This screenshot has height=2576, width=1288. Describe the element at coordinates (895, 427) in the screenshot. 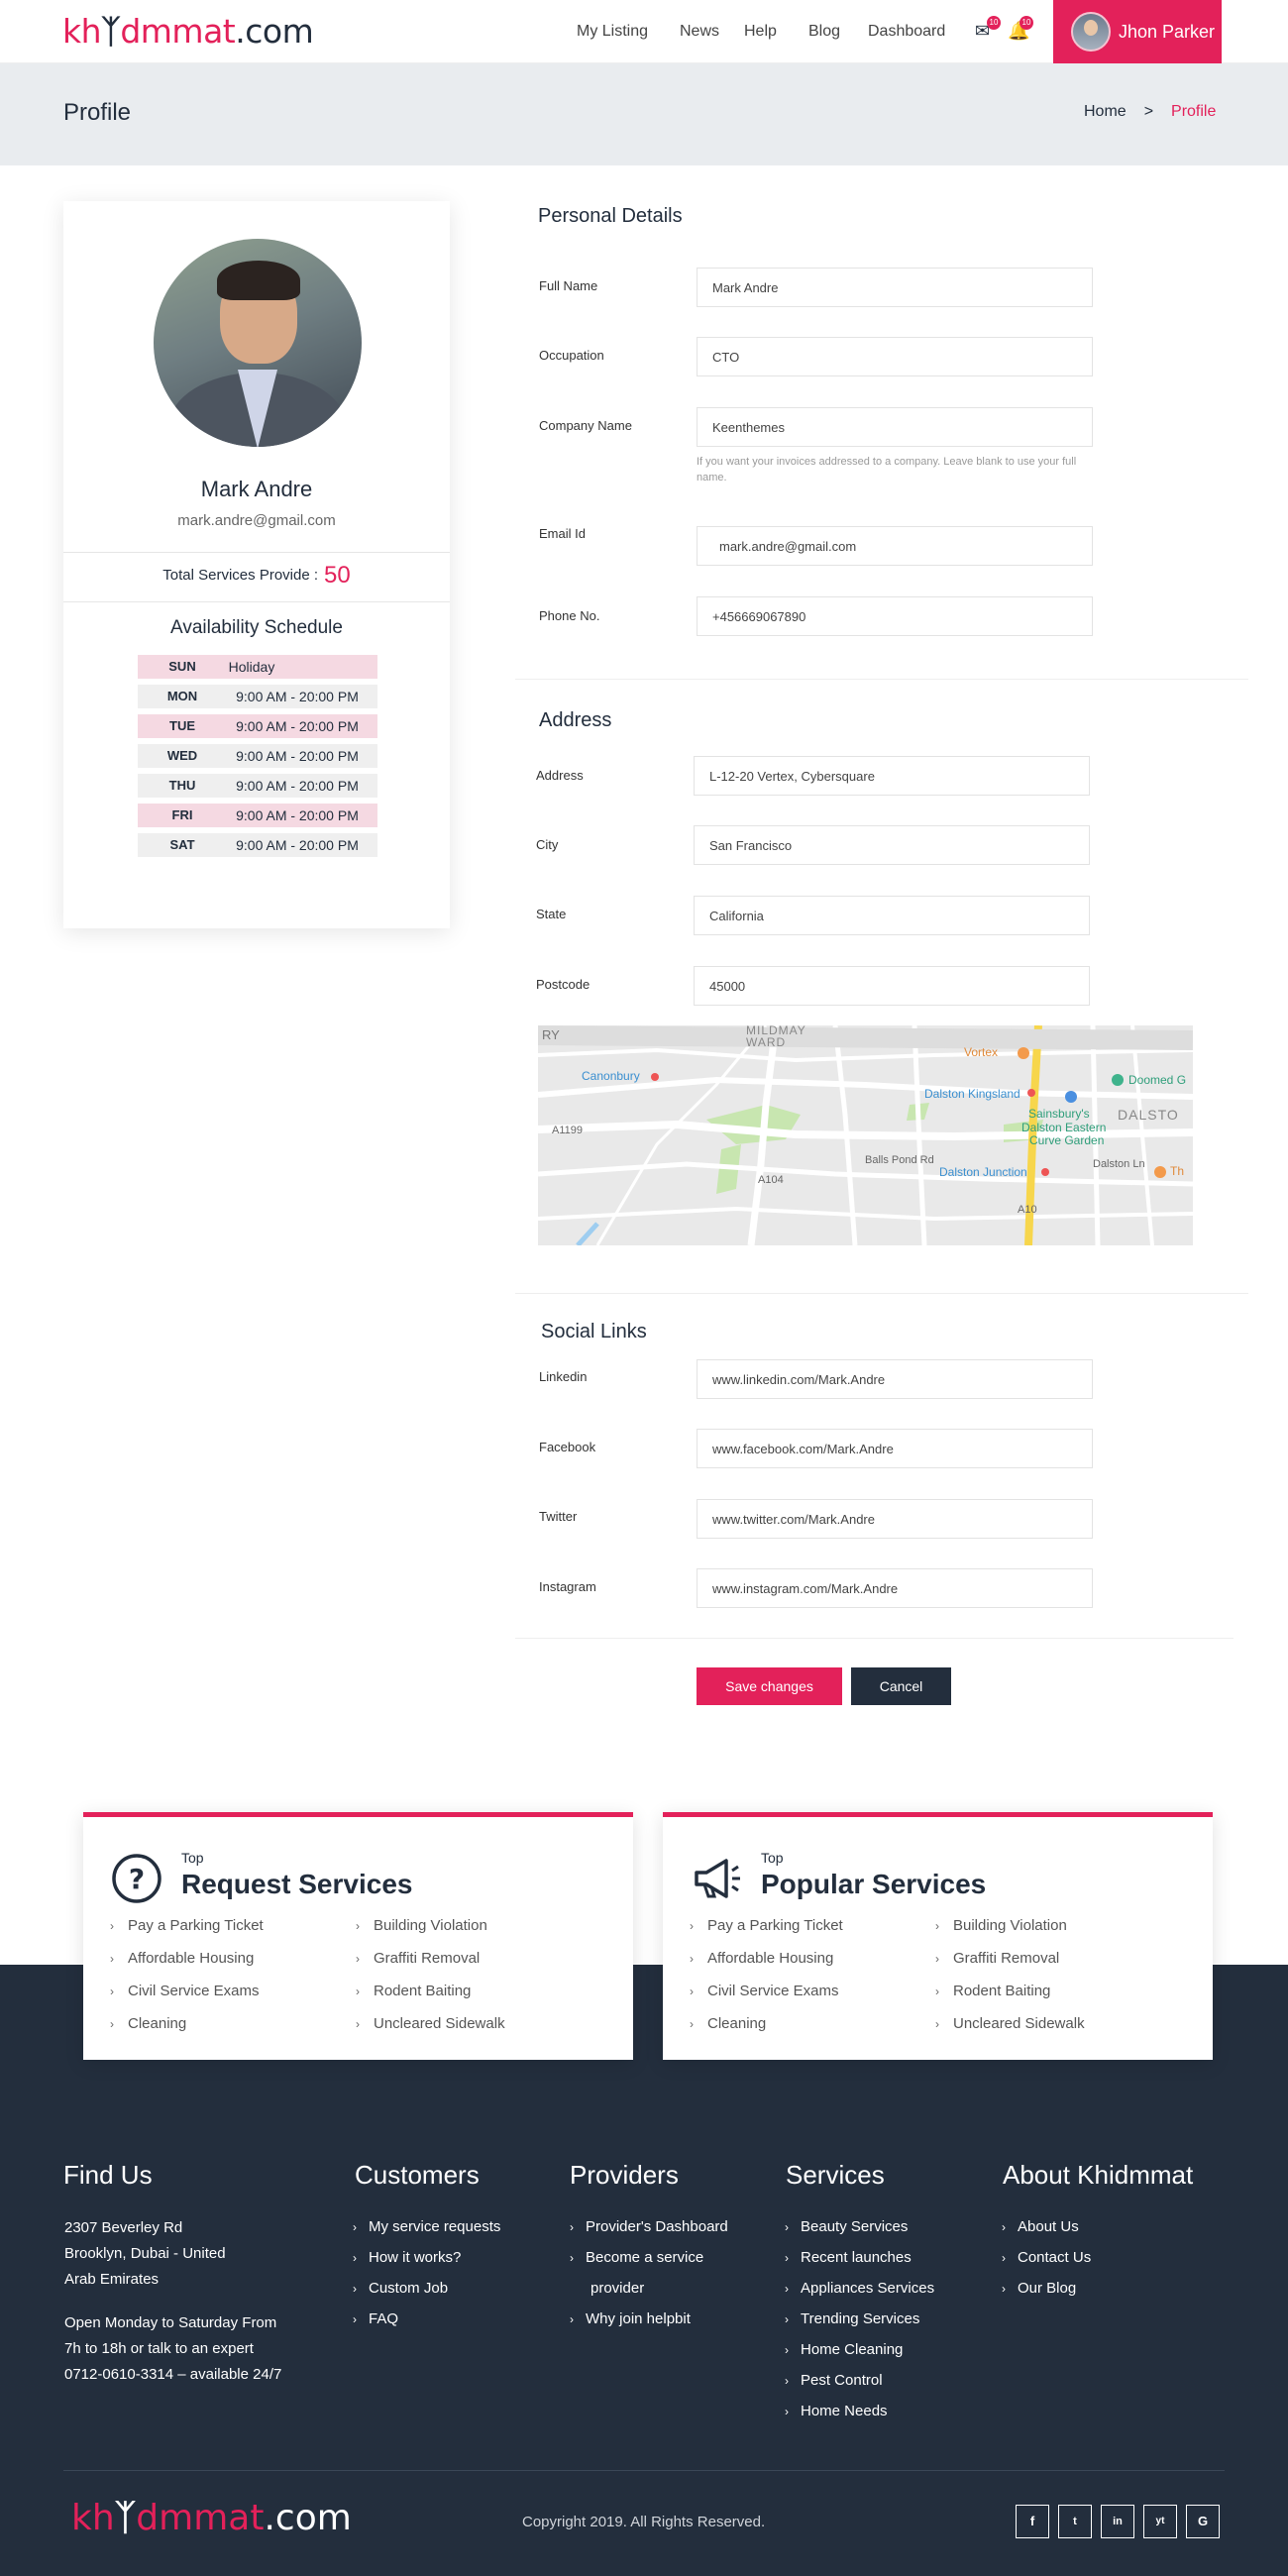

I see `company-name-input` at that location.